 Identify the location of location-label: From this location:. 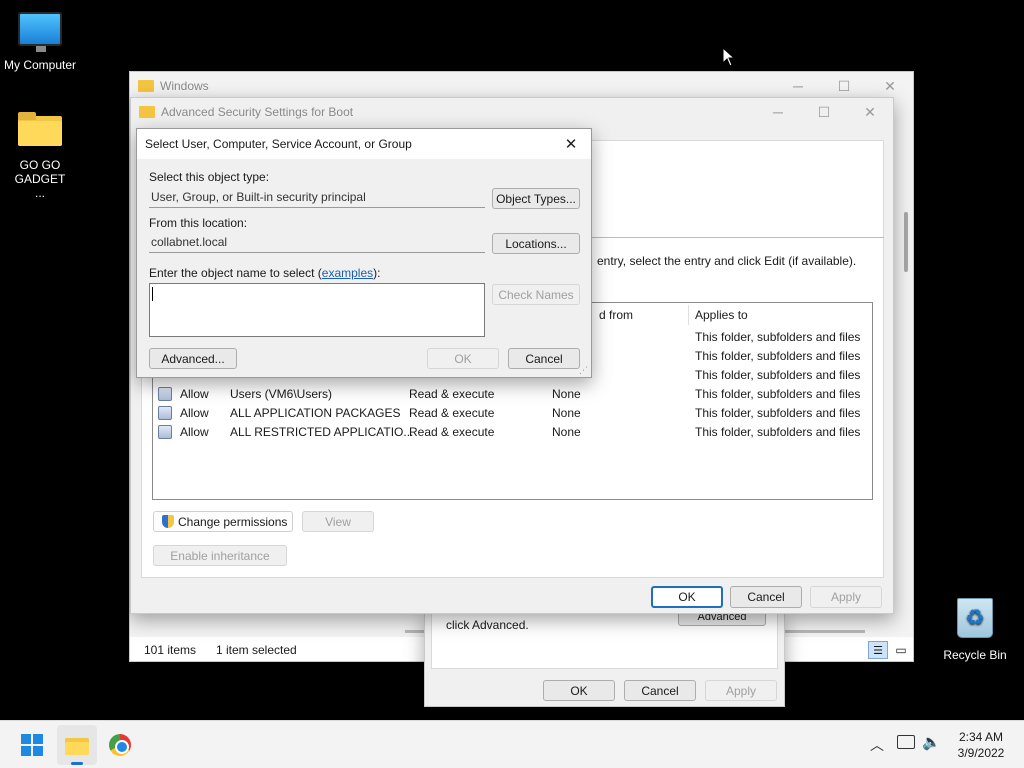
(198, 223).